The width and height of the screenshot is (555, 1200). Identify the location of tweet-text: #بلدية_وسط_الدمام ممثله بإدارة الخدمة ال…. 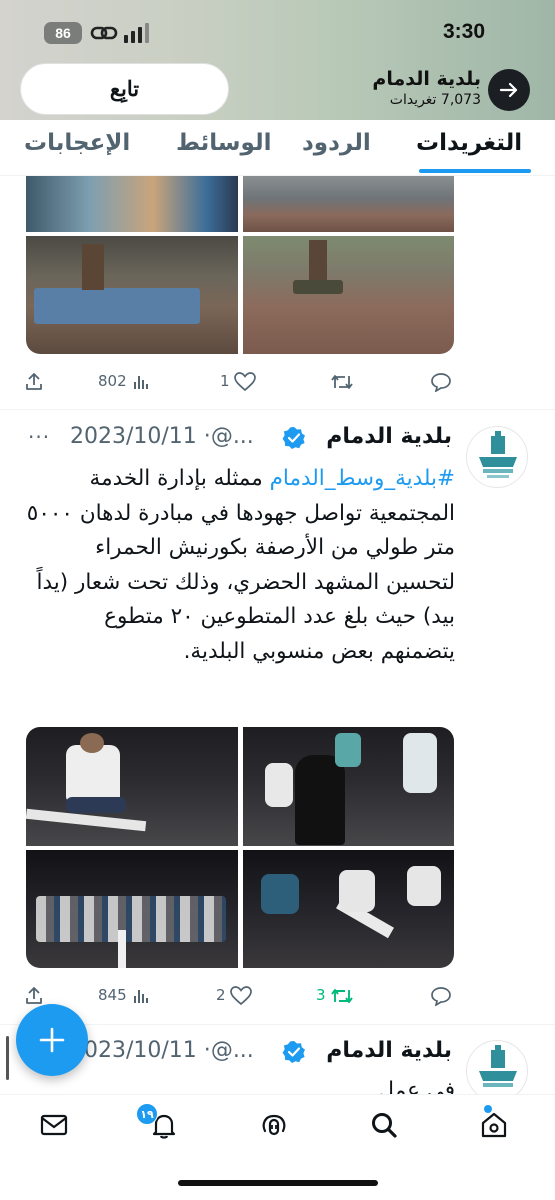
(240, 565).